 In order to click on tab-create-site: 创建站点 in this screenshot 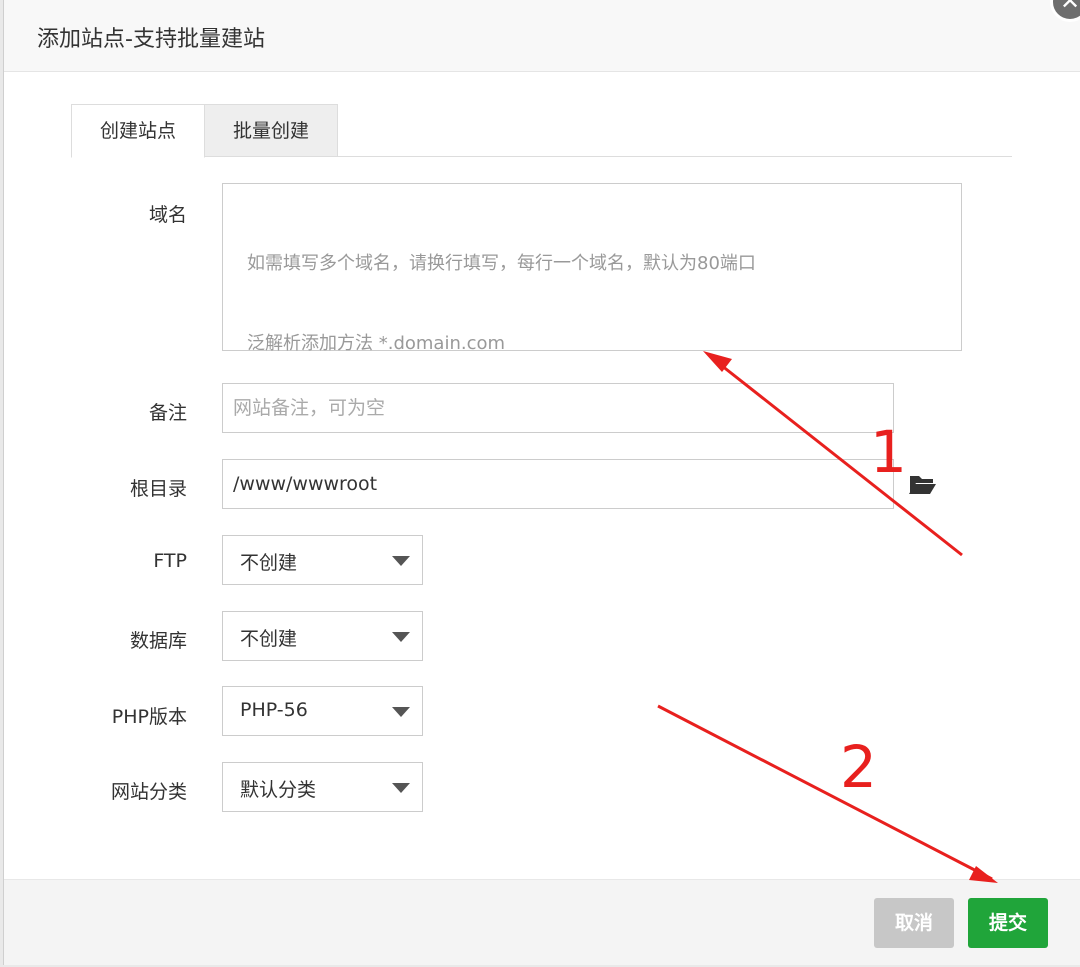, I will do `click(138, 131)`.